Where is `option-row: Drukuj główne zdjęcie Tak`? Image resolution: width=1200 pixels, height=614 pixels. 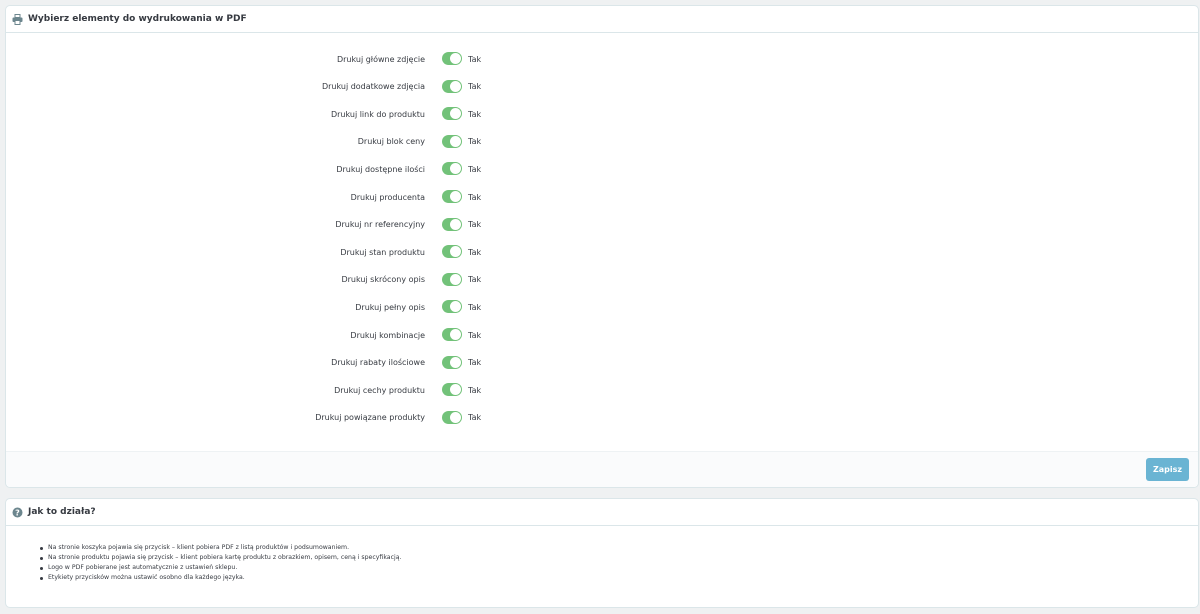
option-row: Drukuj główne zdjęcie Tak is located at coordinates (602, 59).